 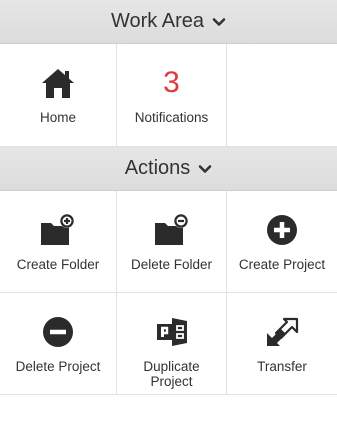 I want to click on delete-project-button: Delete Project, so click(x=58, y=344).